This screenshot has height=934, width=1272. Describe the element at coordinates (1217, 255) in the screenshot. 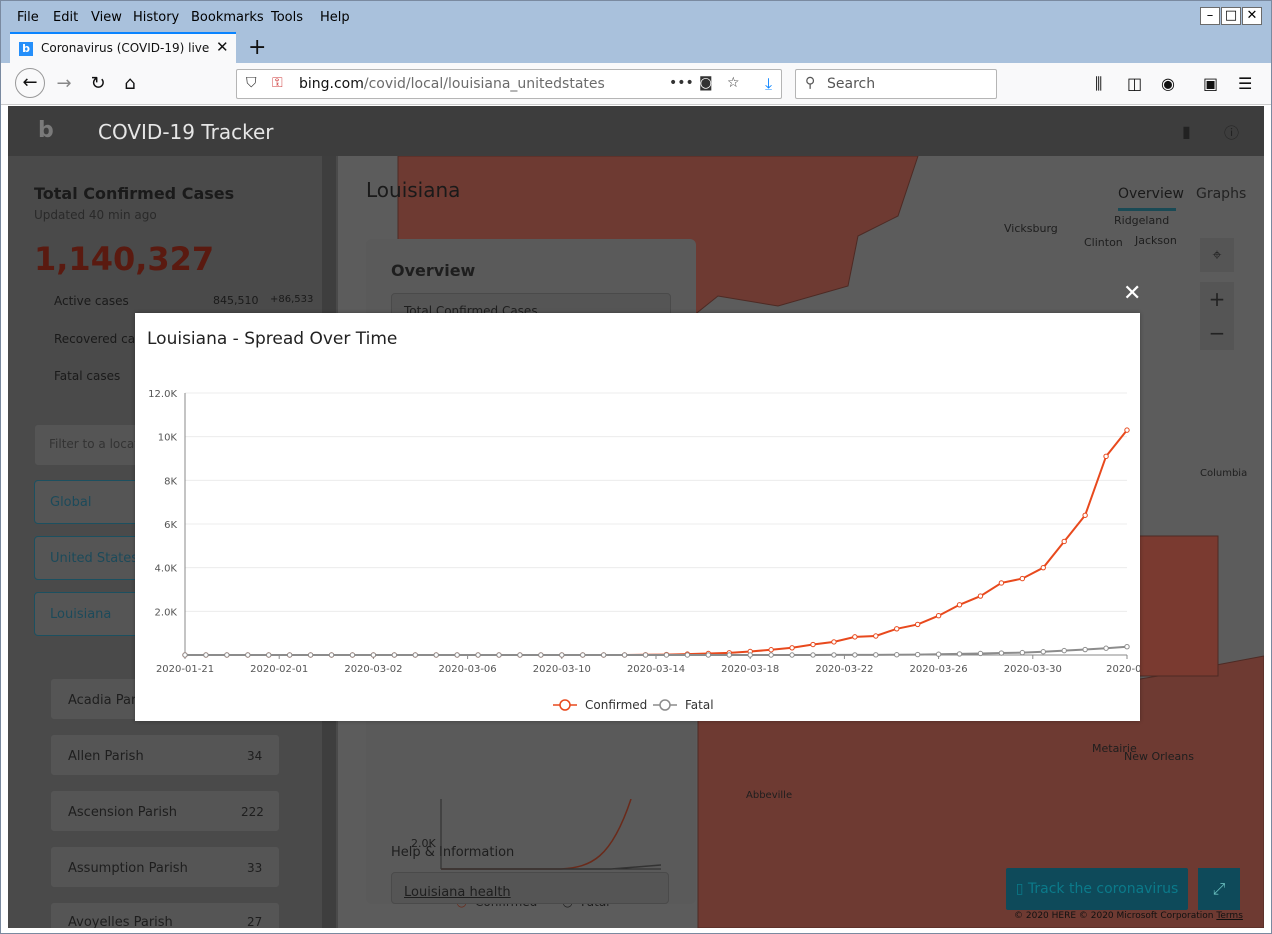

I see `locate-icon: ⌖` at that location.